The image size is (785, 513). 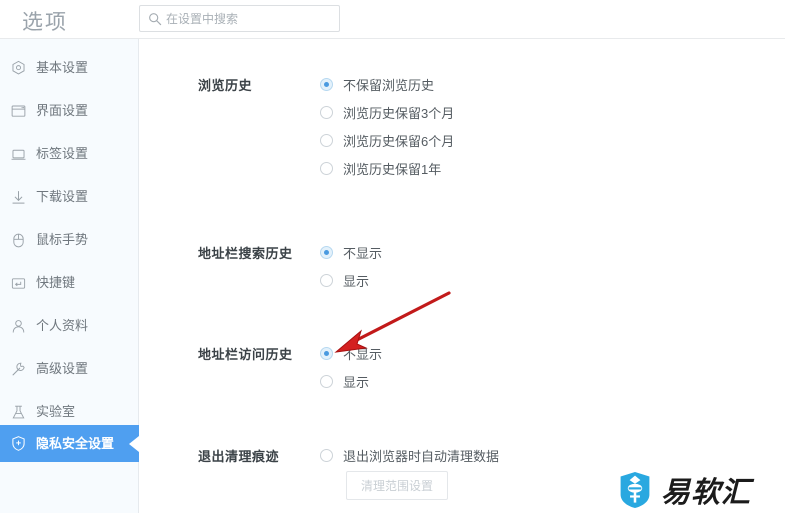 What do you see at coordinates (62, 67) in the screenshot?
I see `sidebar-item-label: 基本设置` at bounding box center [62, 67].